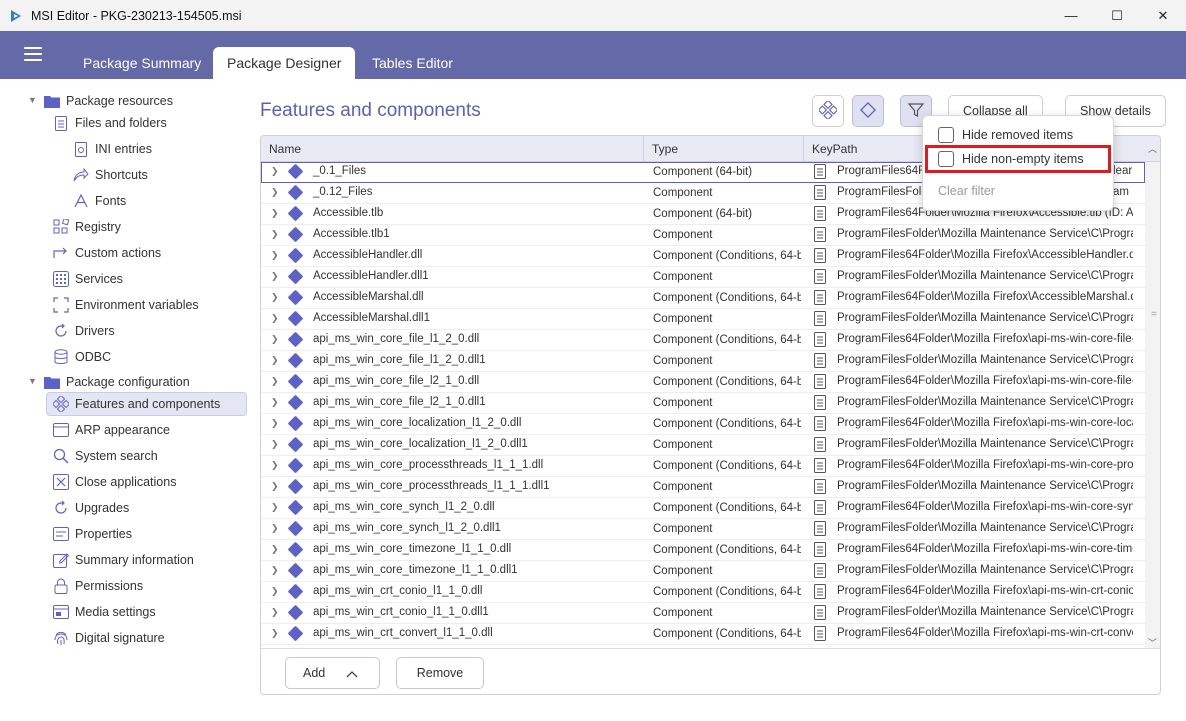 The width and height of the screenshot is (1186, 721). Describe the element at coordinates (440, 673) in the screenshot. I see `remove-button: Remove` at that location.